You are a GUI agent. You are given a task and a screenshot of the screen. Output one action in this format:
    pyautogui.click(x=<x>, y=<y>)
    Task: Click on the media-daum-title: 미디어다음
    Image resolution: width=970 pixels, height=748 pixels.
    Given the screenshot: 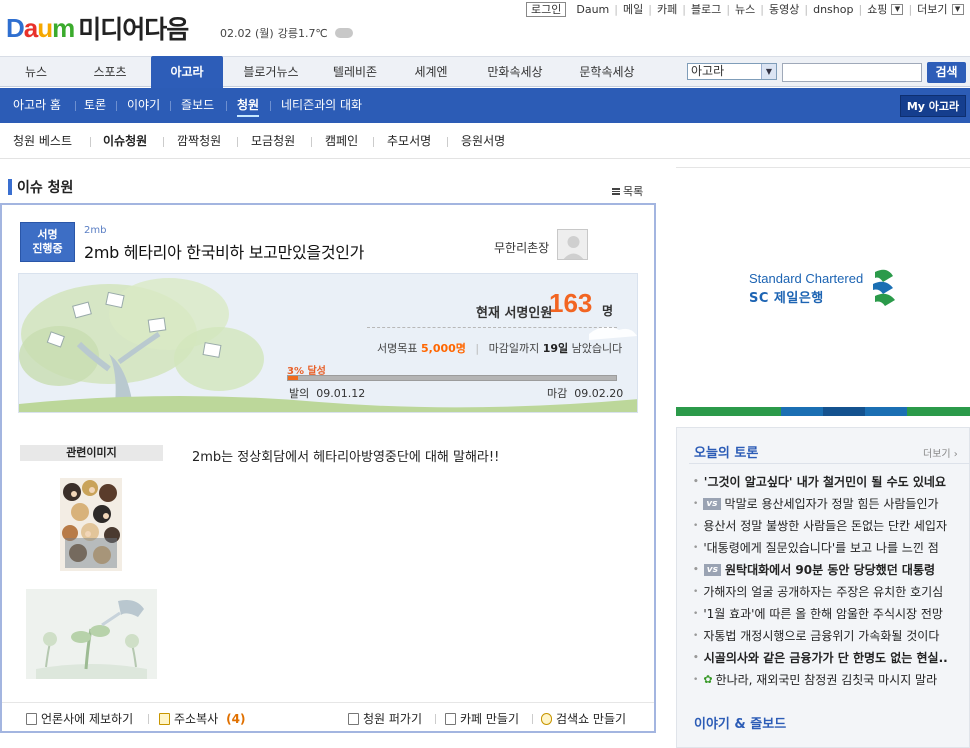 What is the action you would take?
    pyautogui.click(x=133, y=29)
    